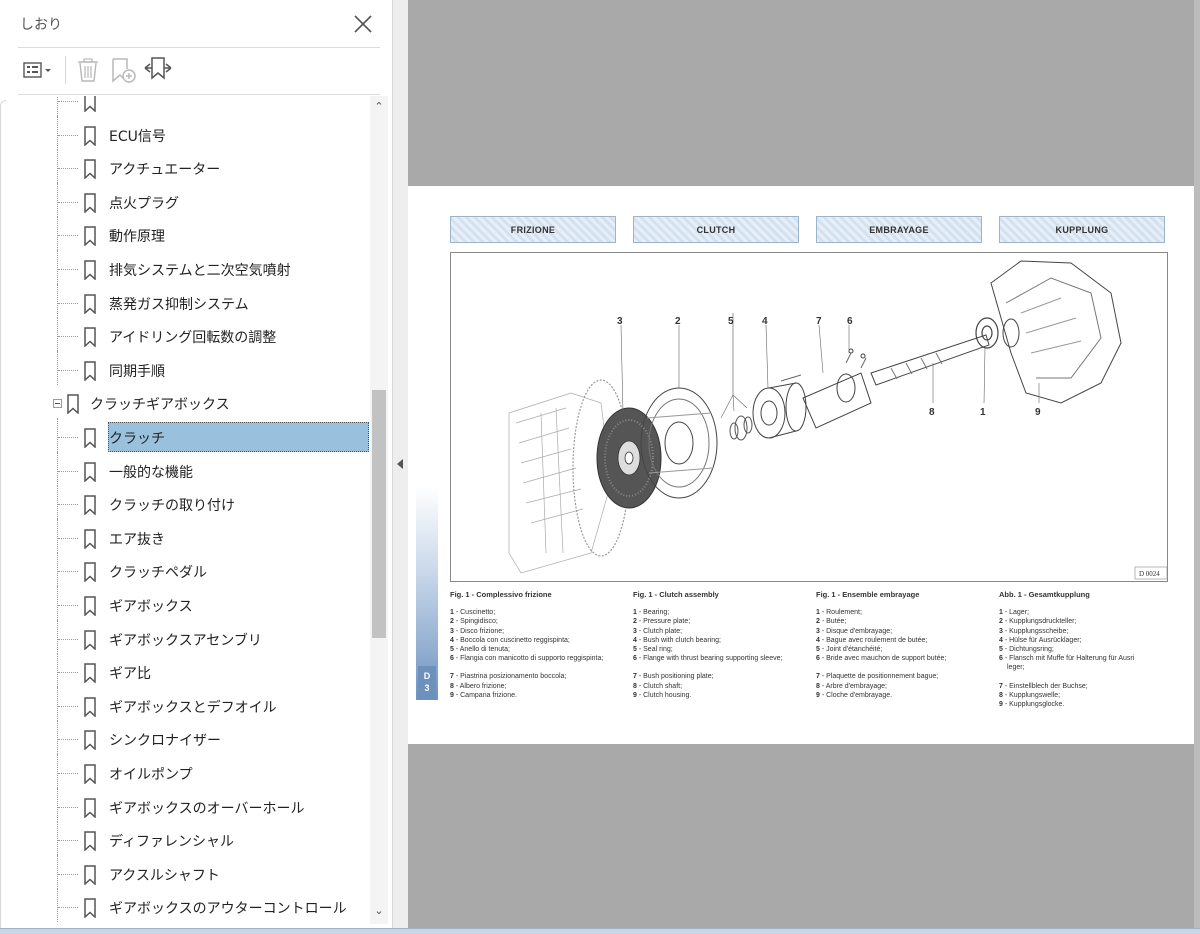 The image size is (1200, 934). What do you see at coordinates (873, 640) in the screenshot?
I see `caption-text: - Bague avec roulement de butée;` at bounding box center [873, 640].